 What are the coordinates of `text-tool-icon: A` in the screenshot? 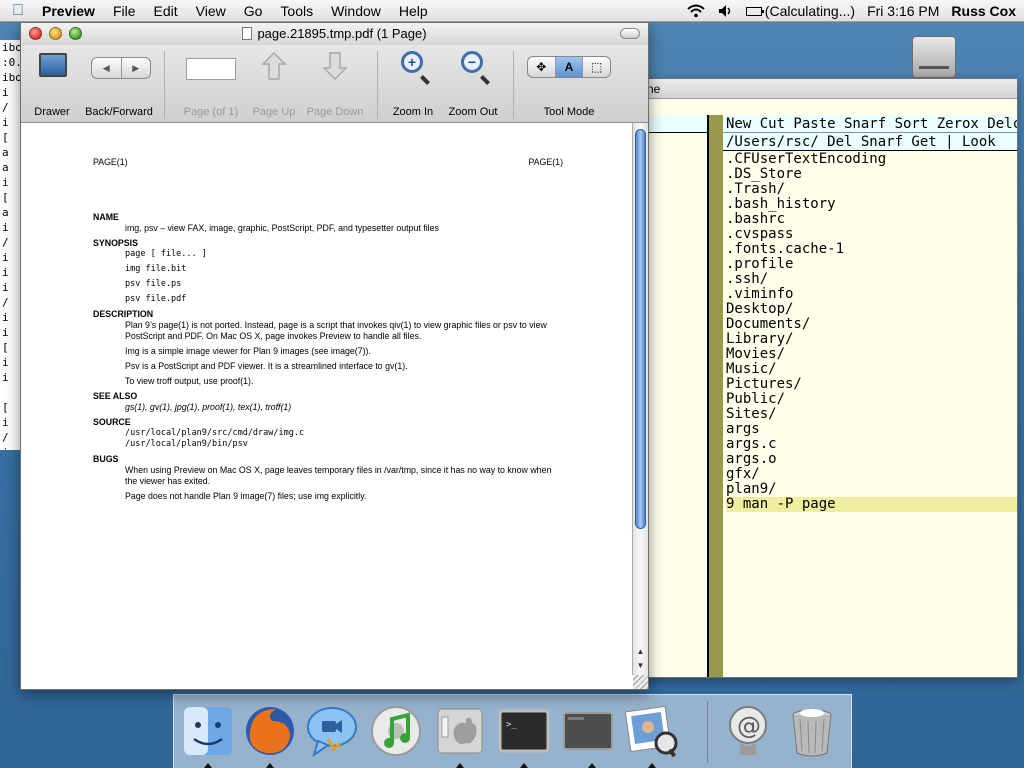 It's located at (569, 67).